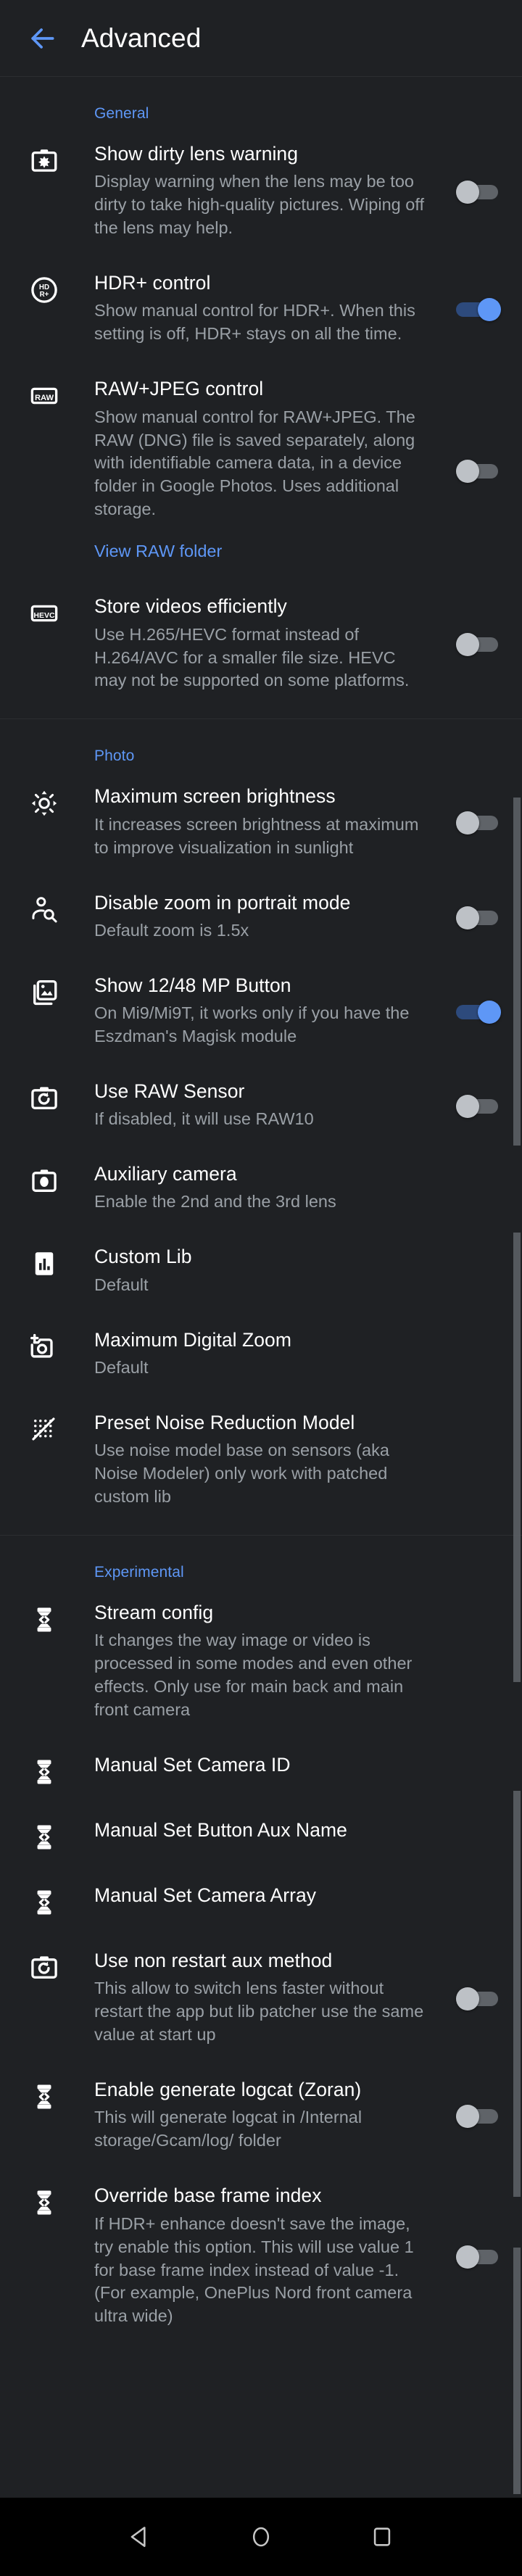 This screenshot has height=2576, width=522. Describe the element at coordinates (114, 756) in the screenshot. I see `section-title-photo: Photo` at that location.